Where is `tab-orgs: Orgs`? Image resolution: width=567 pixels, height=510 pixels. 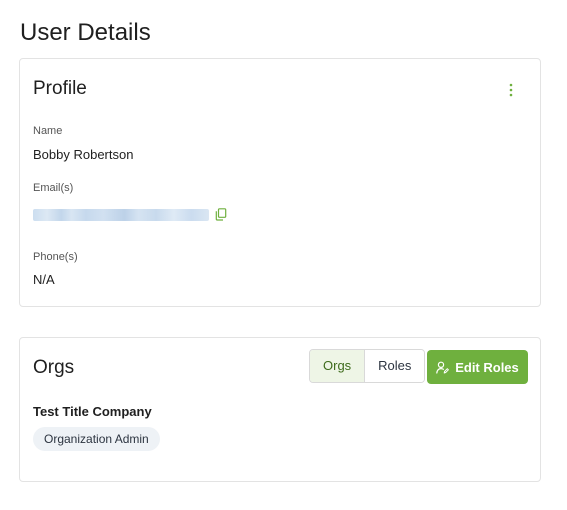 tab-orgs: Orgs is located at coordinates (338, 366).